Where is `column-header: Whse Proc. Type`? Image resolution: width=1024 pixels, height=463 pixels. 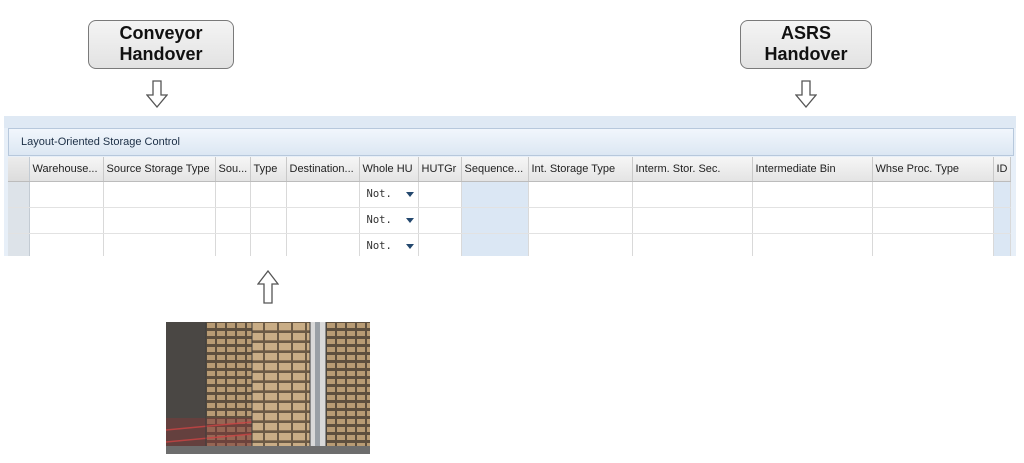
column-header: Whse Proc. Type is located at coordinates (933, 169).